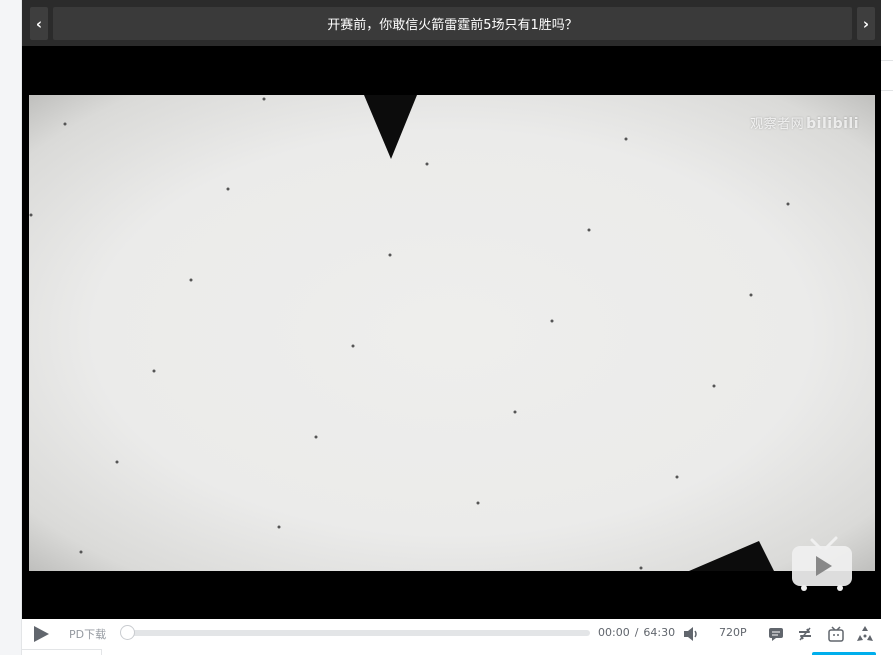 The height and width of the screenshot is (655, 893). I want to click on prev-video-button: ‹, so click(39, 23).